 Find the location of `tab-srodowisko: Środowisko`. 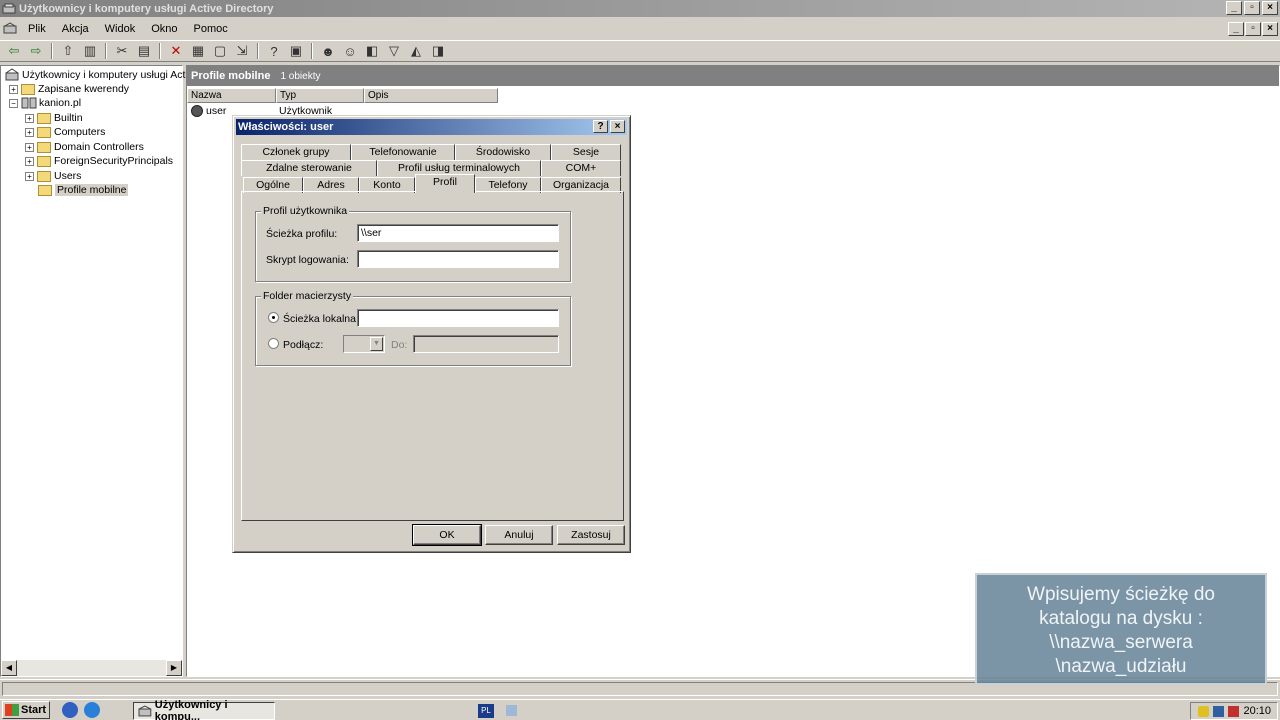

tab-srodowisko: Środowisko is located at coordinates (503, 152).